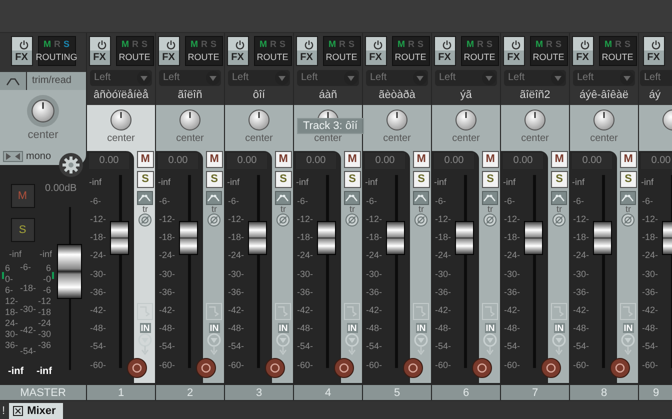 Image resolution: width=672 pixels, height=419 pixels. What do you see at coordinates (13, 81) in the screenshot?
I see `automation-button` at bounding box center [13, 81].